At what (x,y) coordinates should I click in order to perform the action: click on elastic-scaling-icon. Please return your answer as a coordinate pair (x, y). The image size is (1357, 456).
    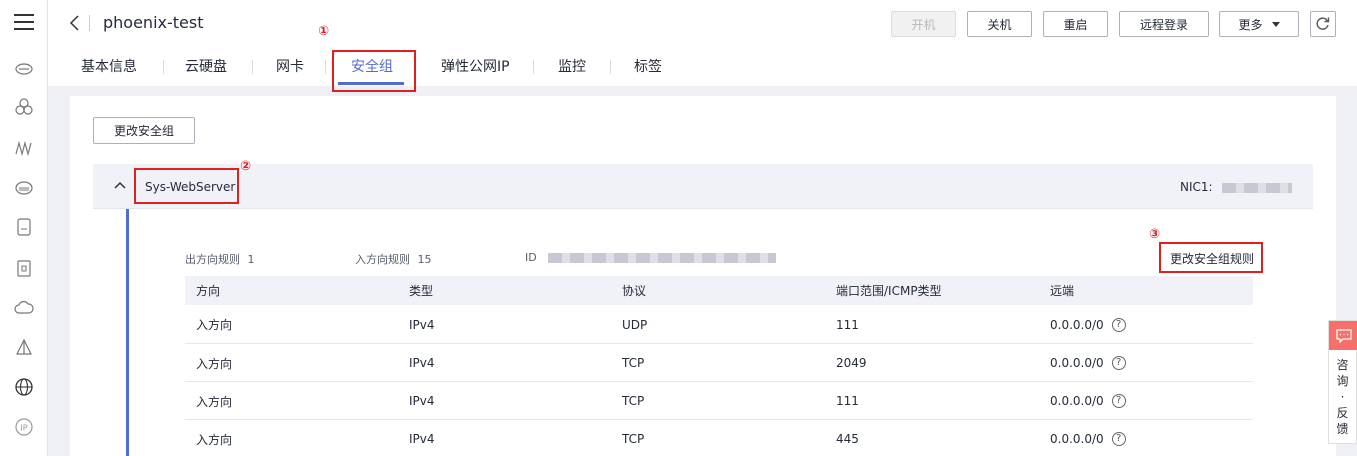
    Looking at the image, I should click on (24, 148).